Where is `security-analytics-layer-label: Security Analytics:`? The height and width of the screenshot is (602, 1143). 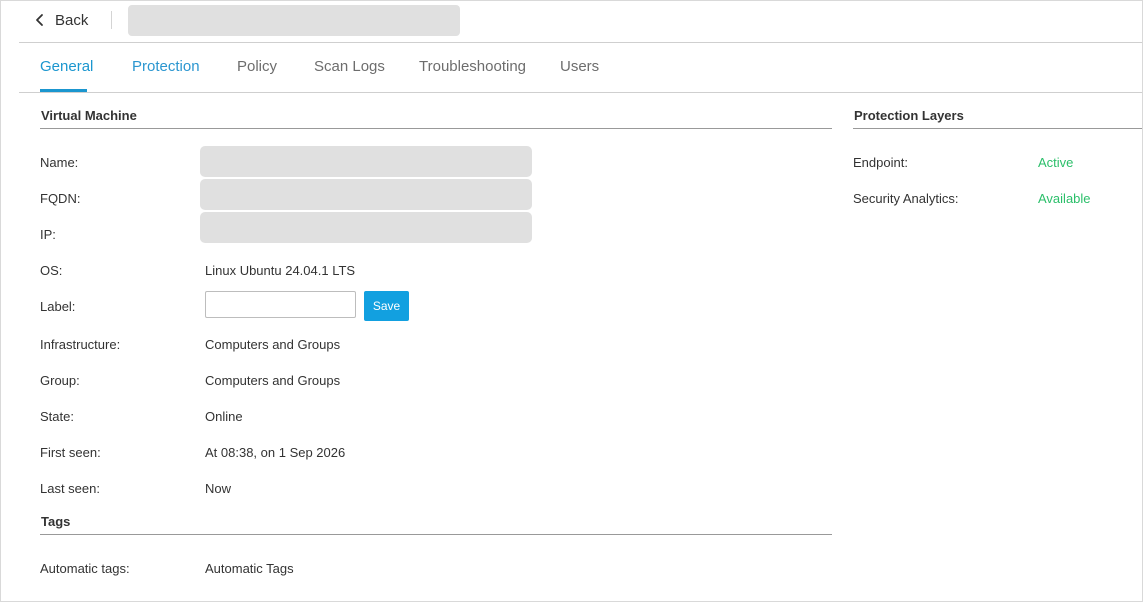
security-analytics-layer-label: Security Analytics: is located at coordinates (906, 198).